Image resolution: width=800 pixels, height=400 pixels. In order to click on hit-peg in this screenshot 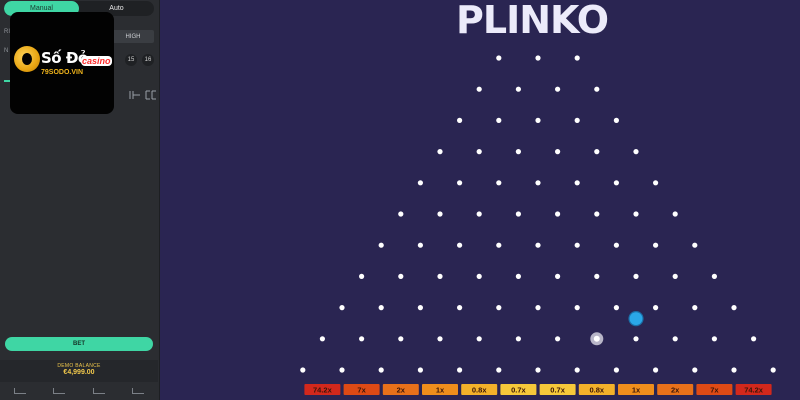, I will do `click(596, 338)`.